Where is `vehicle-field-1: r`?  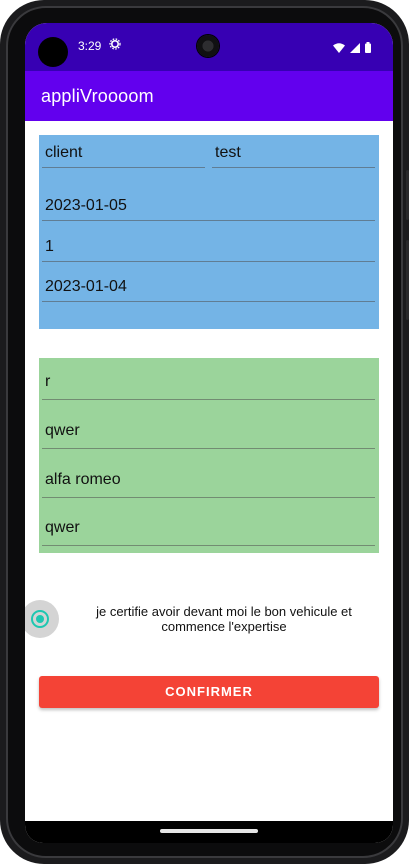 vehicle-field-1: r is located at coordinates (208, 386).